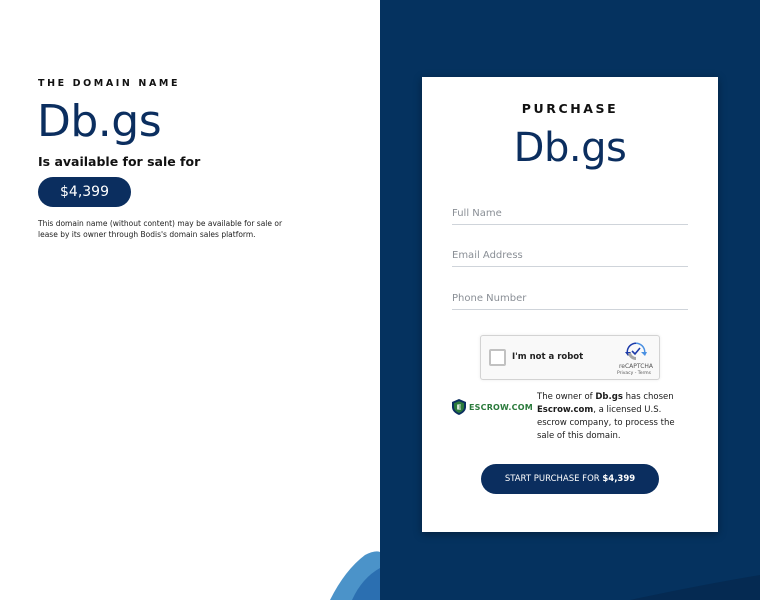 Image resolution: width=760 pixels, height=600 pixels. I want to click on recaptcha-links: Privacy - Terms, so click(634, 373).